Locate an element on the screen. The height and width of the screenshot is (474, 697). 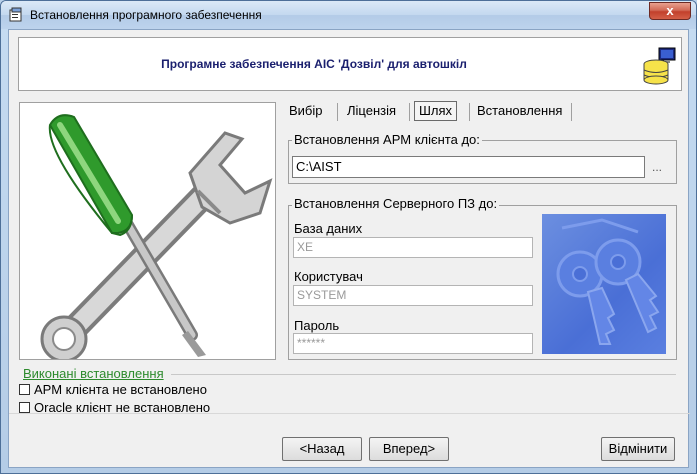
button-bar-divider is located at coordinates (349, 413).